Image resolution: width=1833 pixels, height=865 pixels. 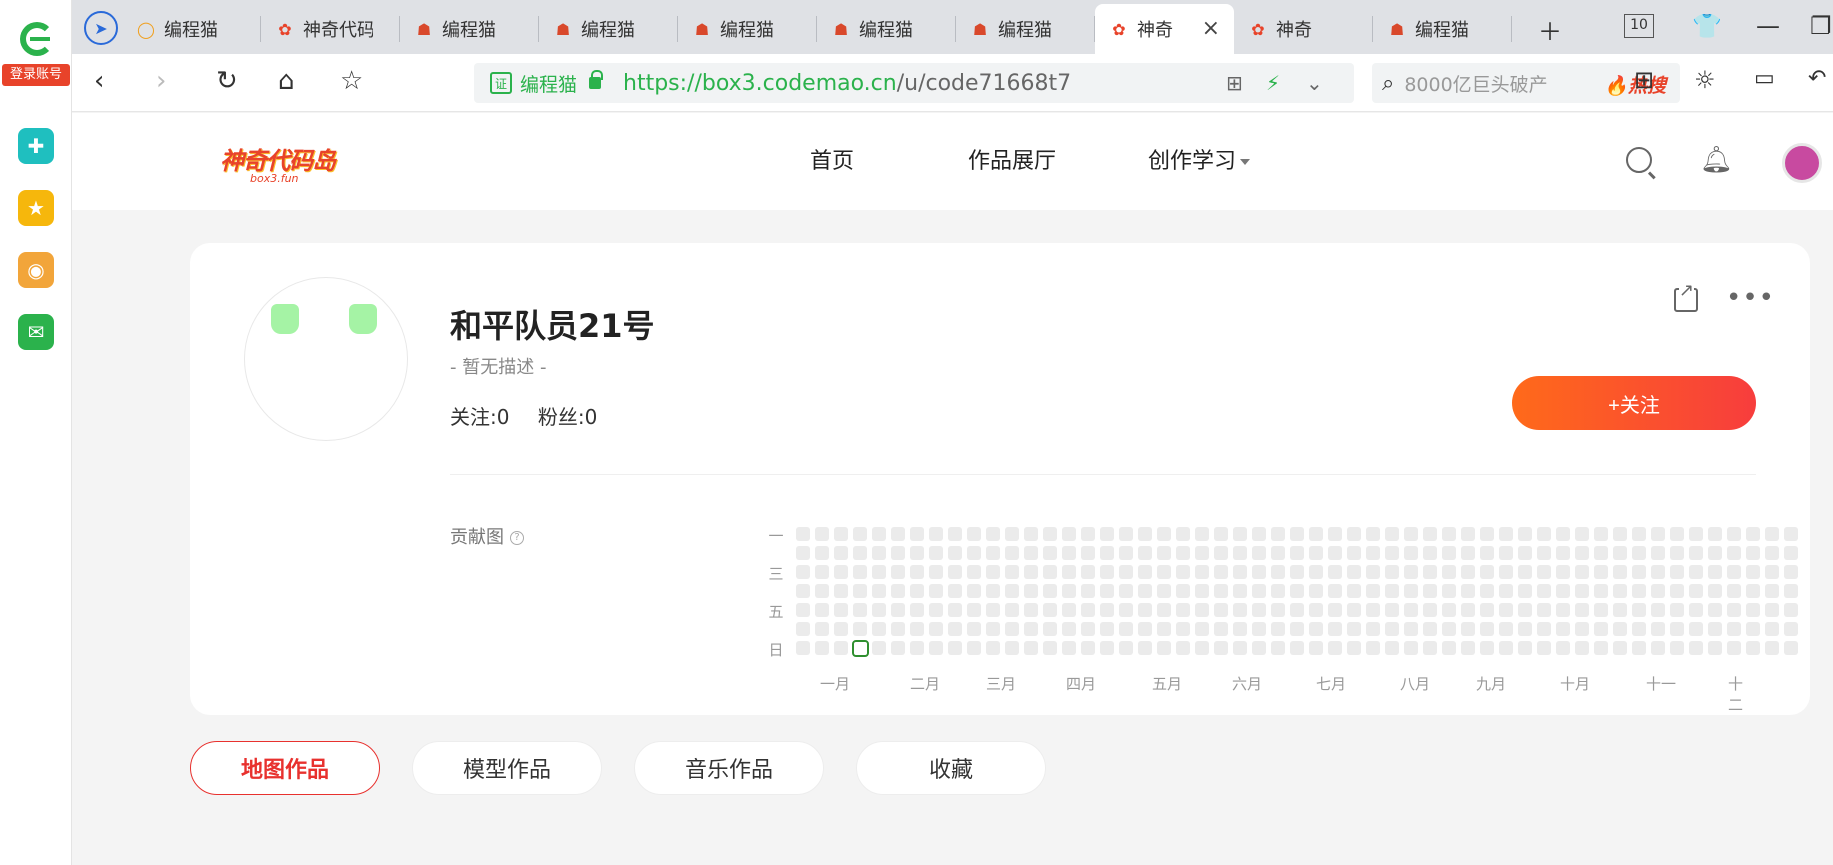 I want to click on close-tab-icon: ×, so click(x=1211, y=28).